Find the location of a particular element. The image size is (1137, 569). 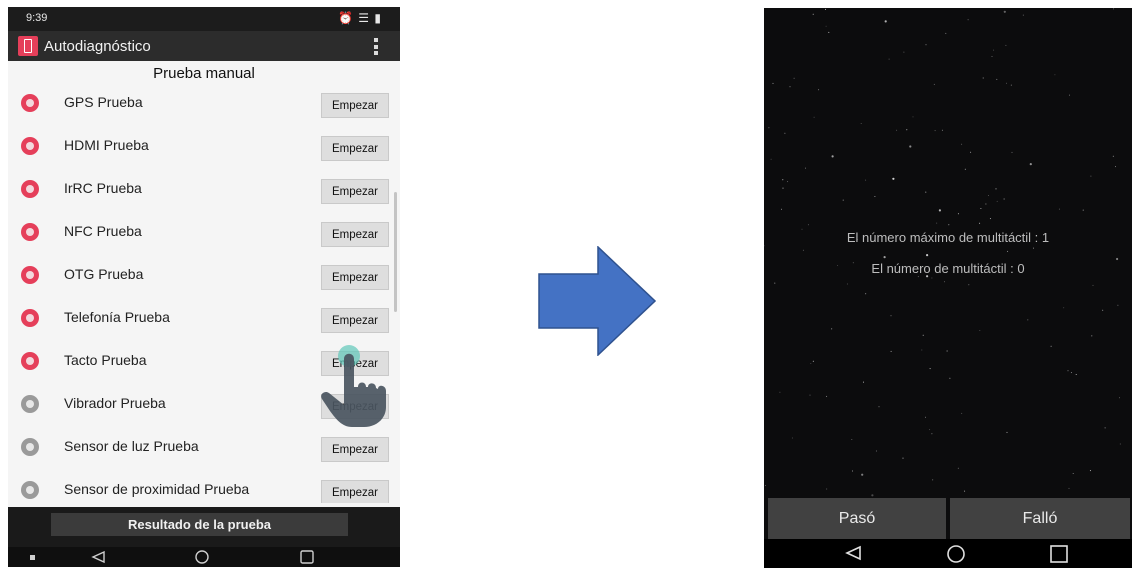

gps-icon is located at coordinates (30, 102).